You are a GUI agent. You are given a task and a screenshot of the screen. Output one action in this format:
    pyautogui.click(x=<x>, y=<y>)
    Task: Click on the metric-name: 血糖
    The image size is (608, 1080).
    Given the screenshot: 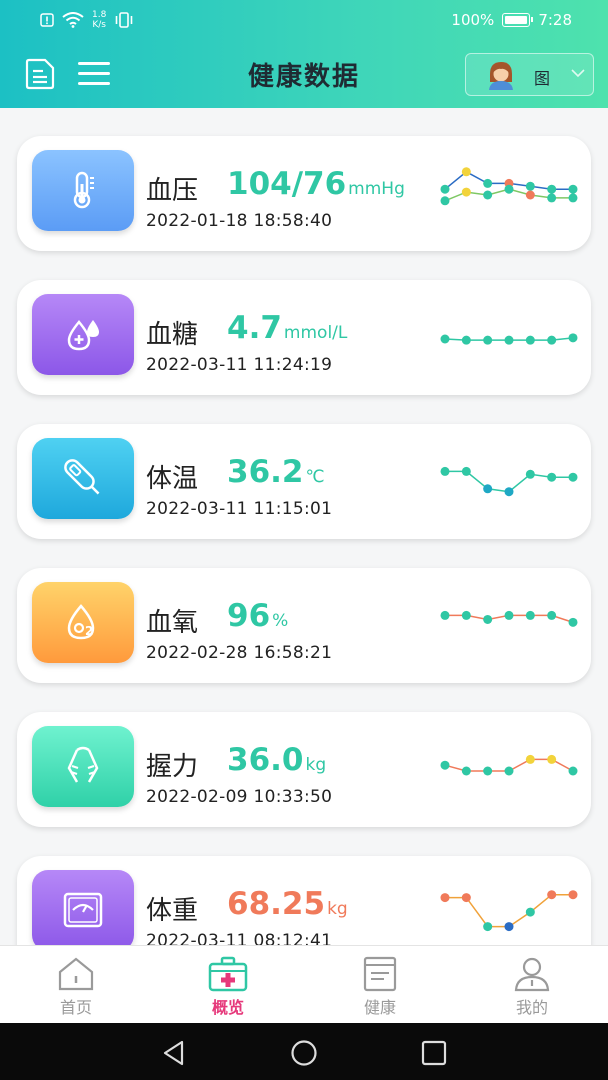 What is the action you would take?
    pyautogui.click(x=172, y=335)
    